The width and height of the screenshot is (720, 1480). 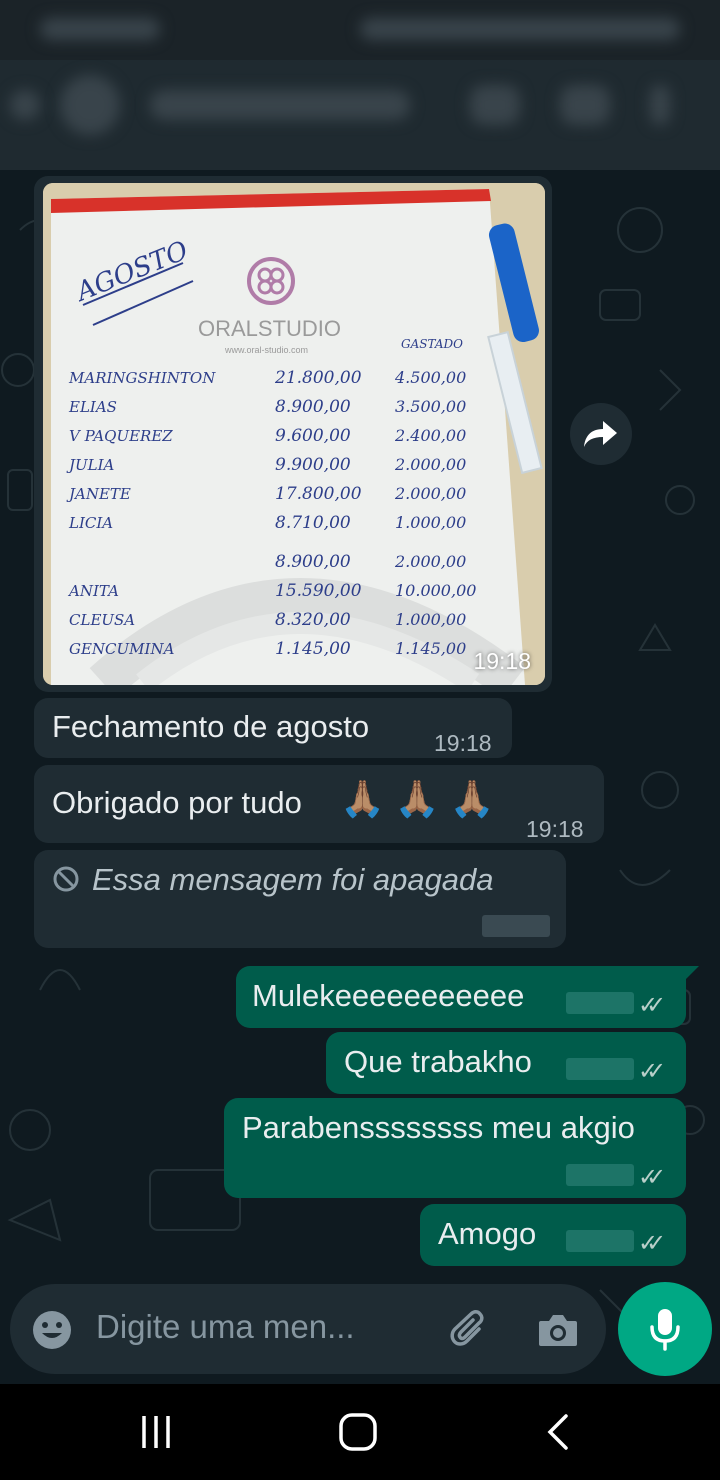 I want to click on camera-icon, so click(x=558, y=1330).